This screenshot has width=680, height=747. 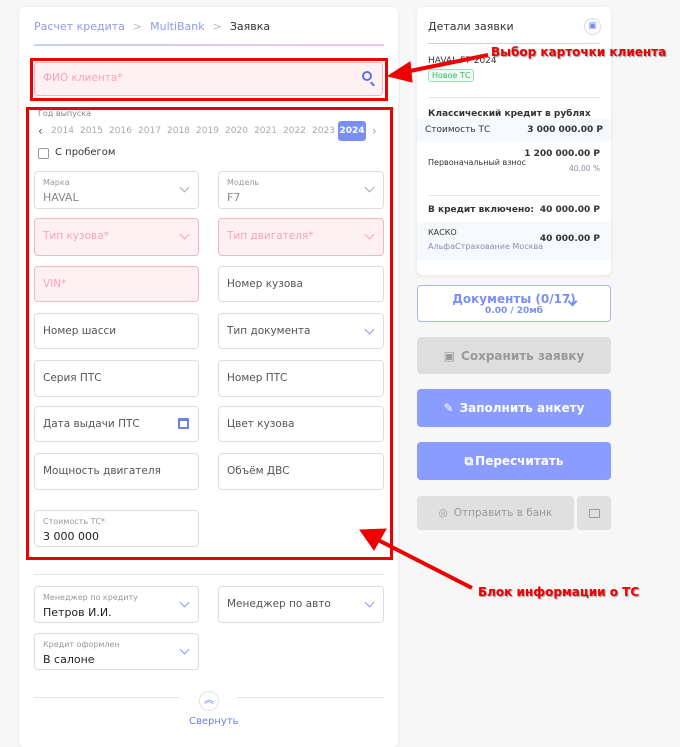 I want to click on client-annotation-arrow, so click(x=437, y=68).